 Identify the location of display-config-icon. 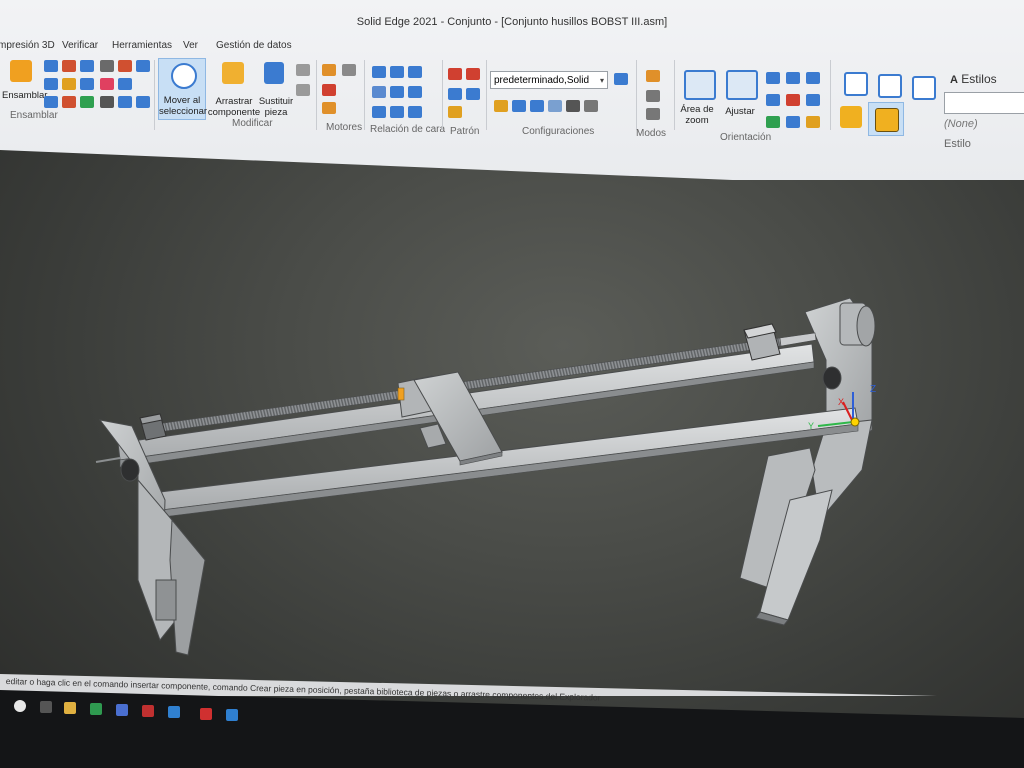
(621, 79).